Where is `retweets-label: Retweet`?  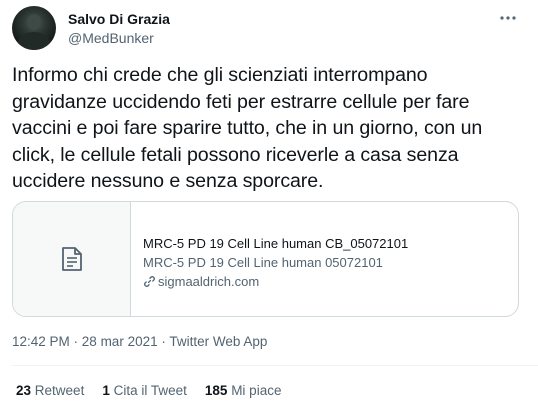 retweets-label: Retweet is located at coordinates (59, 390).